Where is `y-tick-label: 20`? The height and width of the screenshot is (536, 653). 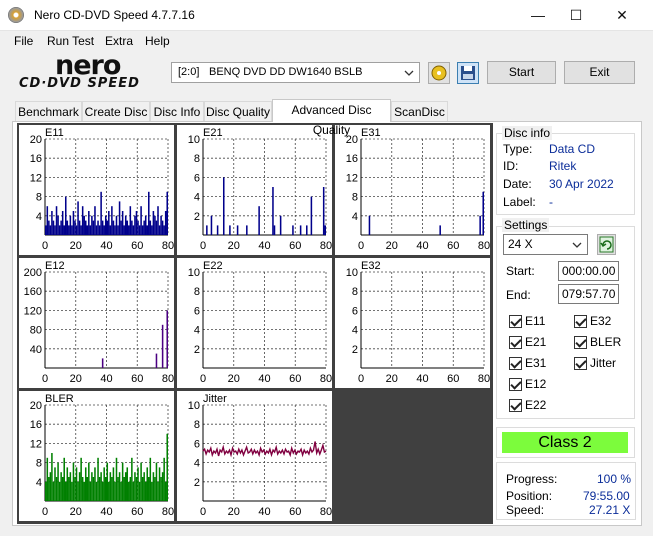 y-tick-label: 20 is located at coordinates (36, 140).